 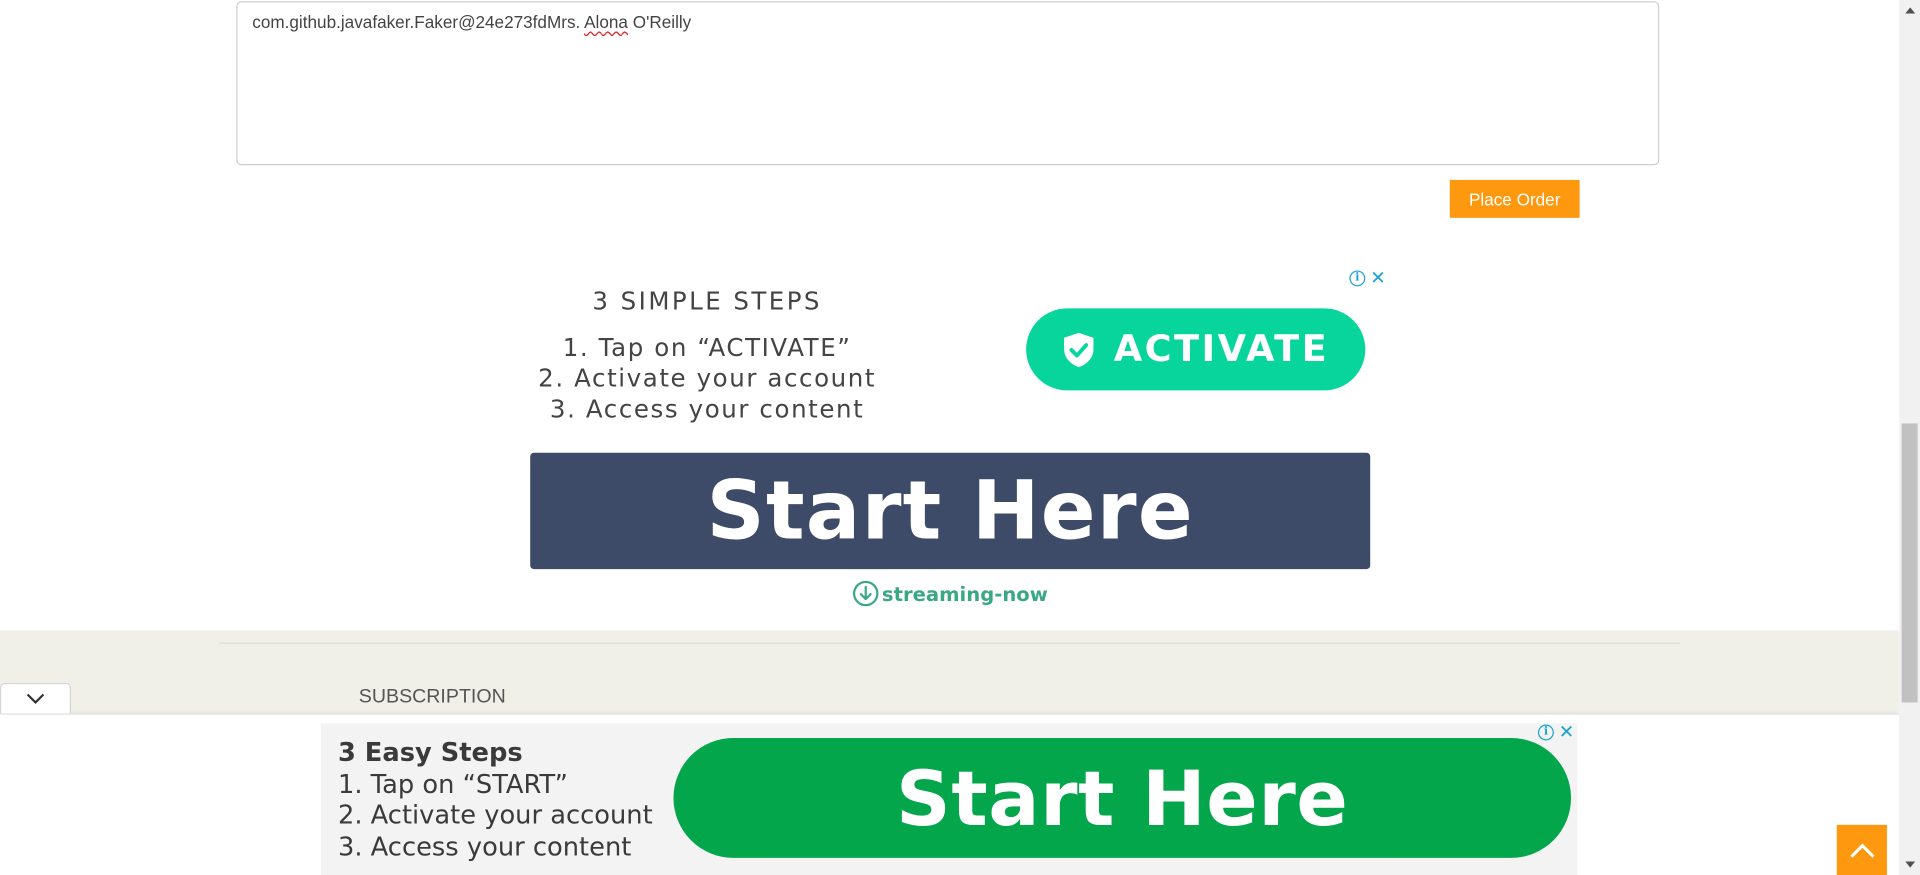 I want to click on ad-top-controls: i ✕, so click(x=1367, y=278).